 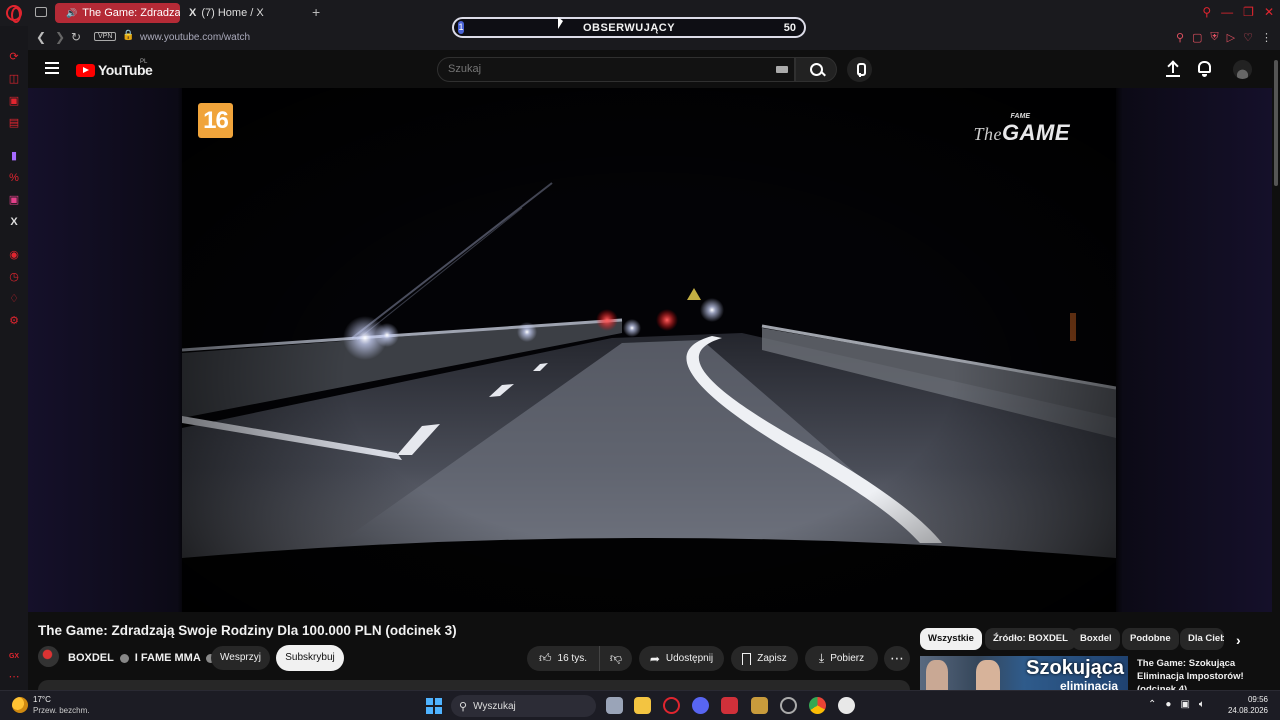 I want to click on lock-icon: 🔒, so click(x=128, y=35).